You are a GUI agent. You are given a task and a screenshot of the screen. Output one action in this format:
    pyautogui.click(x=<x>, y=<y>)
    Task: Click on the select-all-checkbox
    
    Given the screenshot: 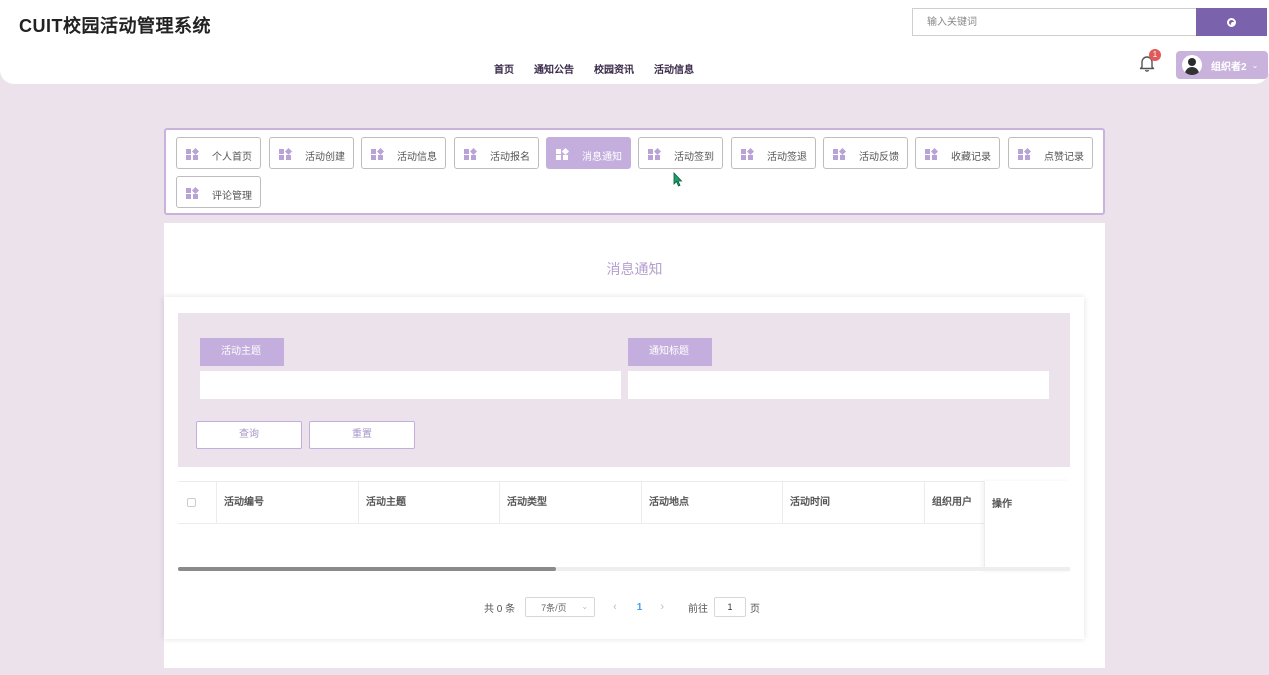 What is the action you would take?
    pyautogui.click(x=191, y=502)
    